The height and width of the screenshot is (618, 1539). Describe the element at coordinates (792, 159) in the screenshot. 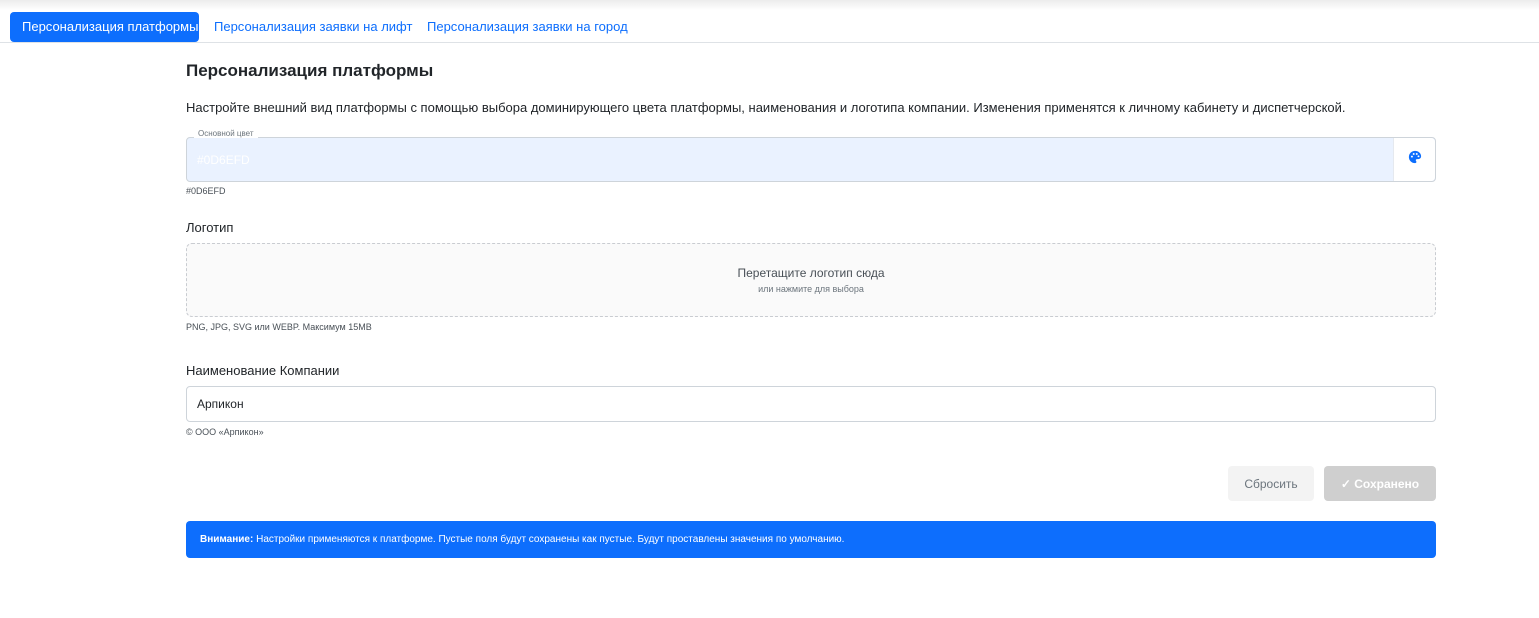

I see `primary-color-input` at that location.